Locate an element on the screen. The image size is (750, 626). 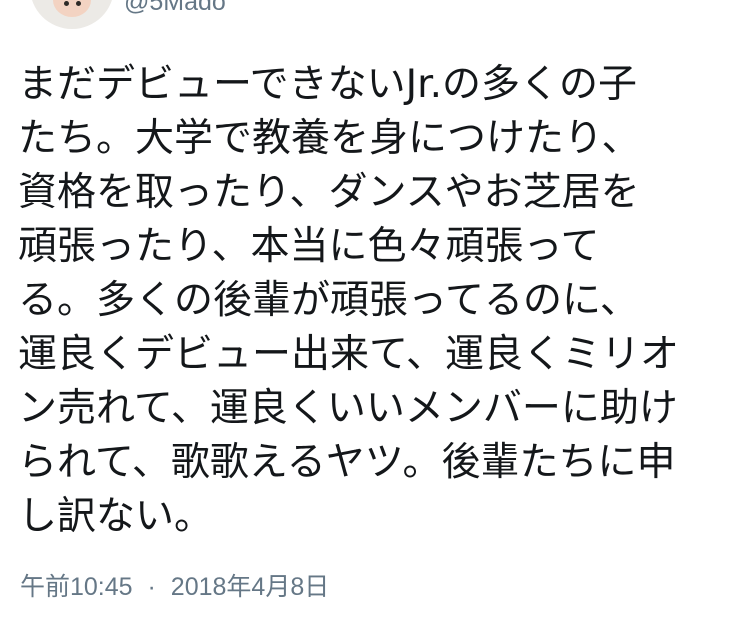
user-handle: @5Mado is located at coordinates (175, 8).